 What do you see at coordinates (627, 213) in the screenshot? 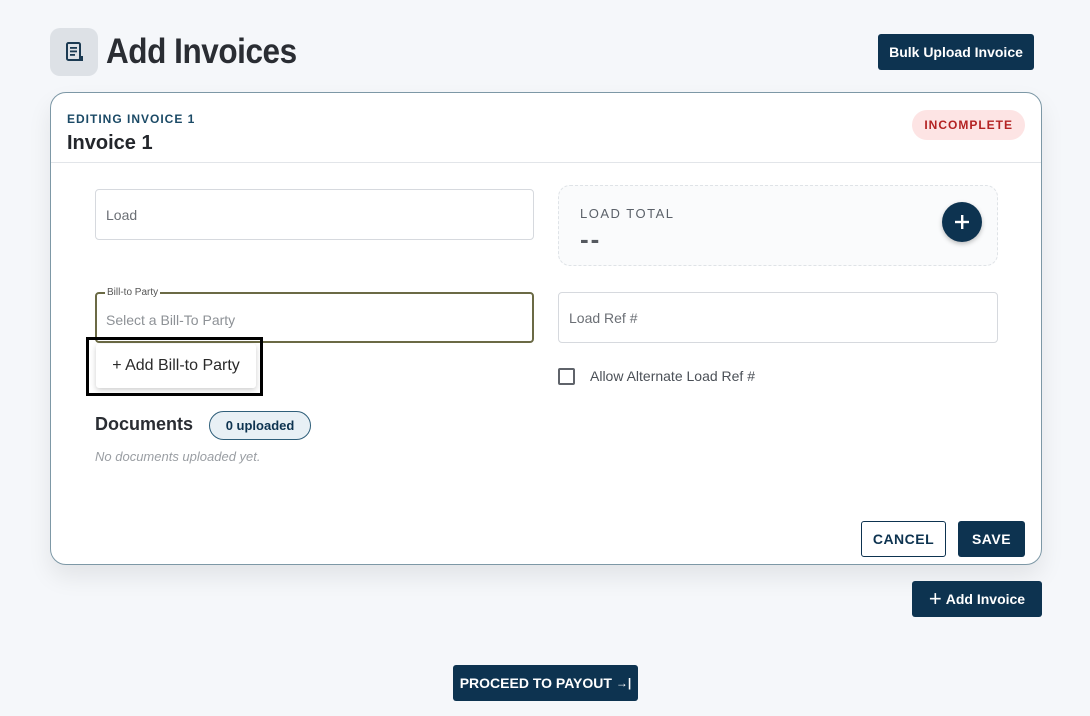
I see `load-total-label: LOAD TOTAL` at bounding box center [627, 213].